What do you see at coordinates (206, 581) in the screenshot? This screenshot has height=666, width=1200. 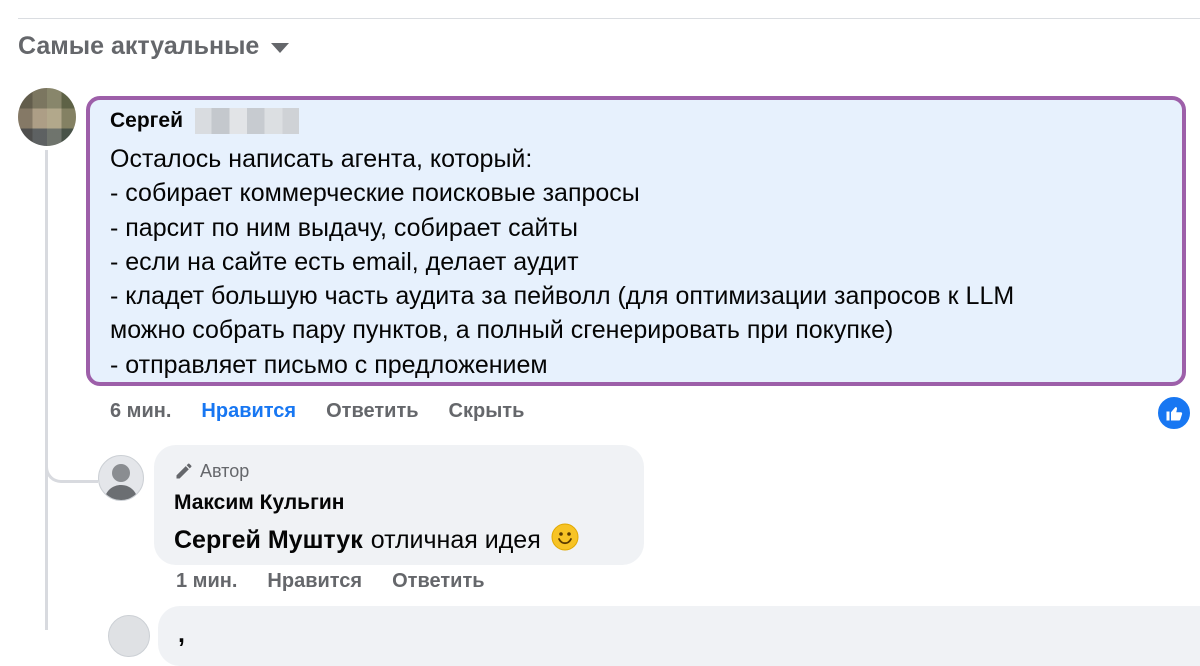 I see `reply-time: 1 мин.` at bounding box center [206, 581].